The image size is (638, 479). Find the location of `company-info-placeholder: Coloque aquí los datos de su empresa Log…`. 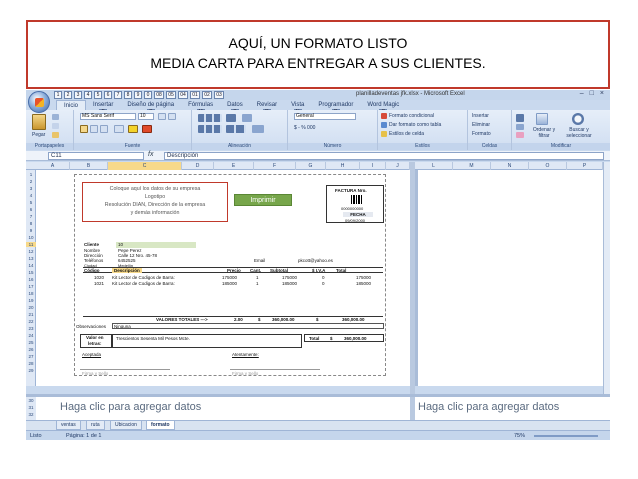

company-info-placeholder: Coloque aquí los datos de su empresa Log… is located at coordinates (155, 202).